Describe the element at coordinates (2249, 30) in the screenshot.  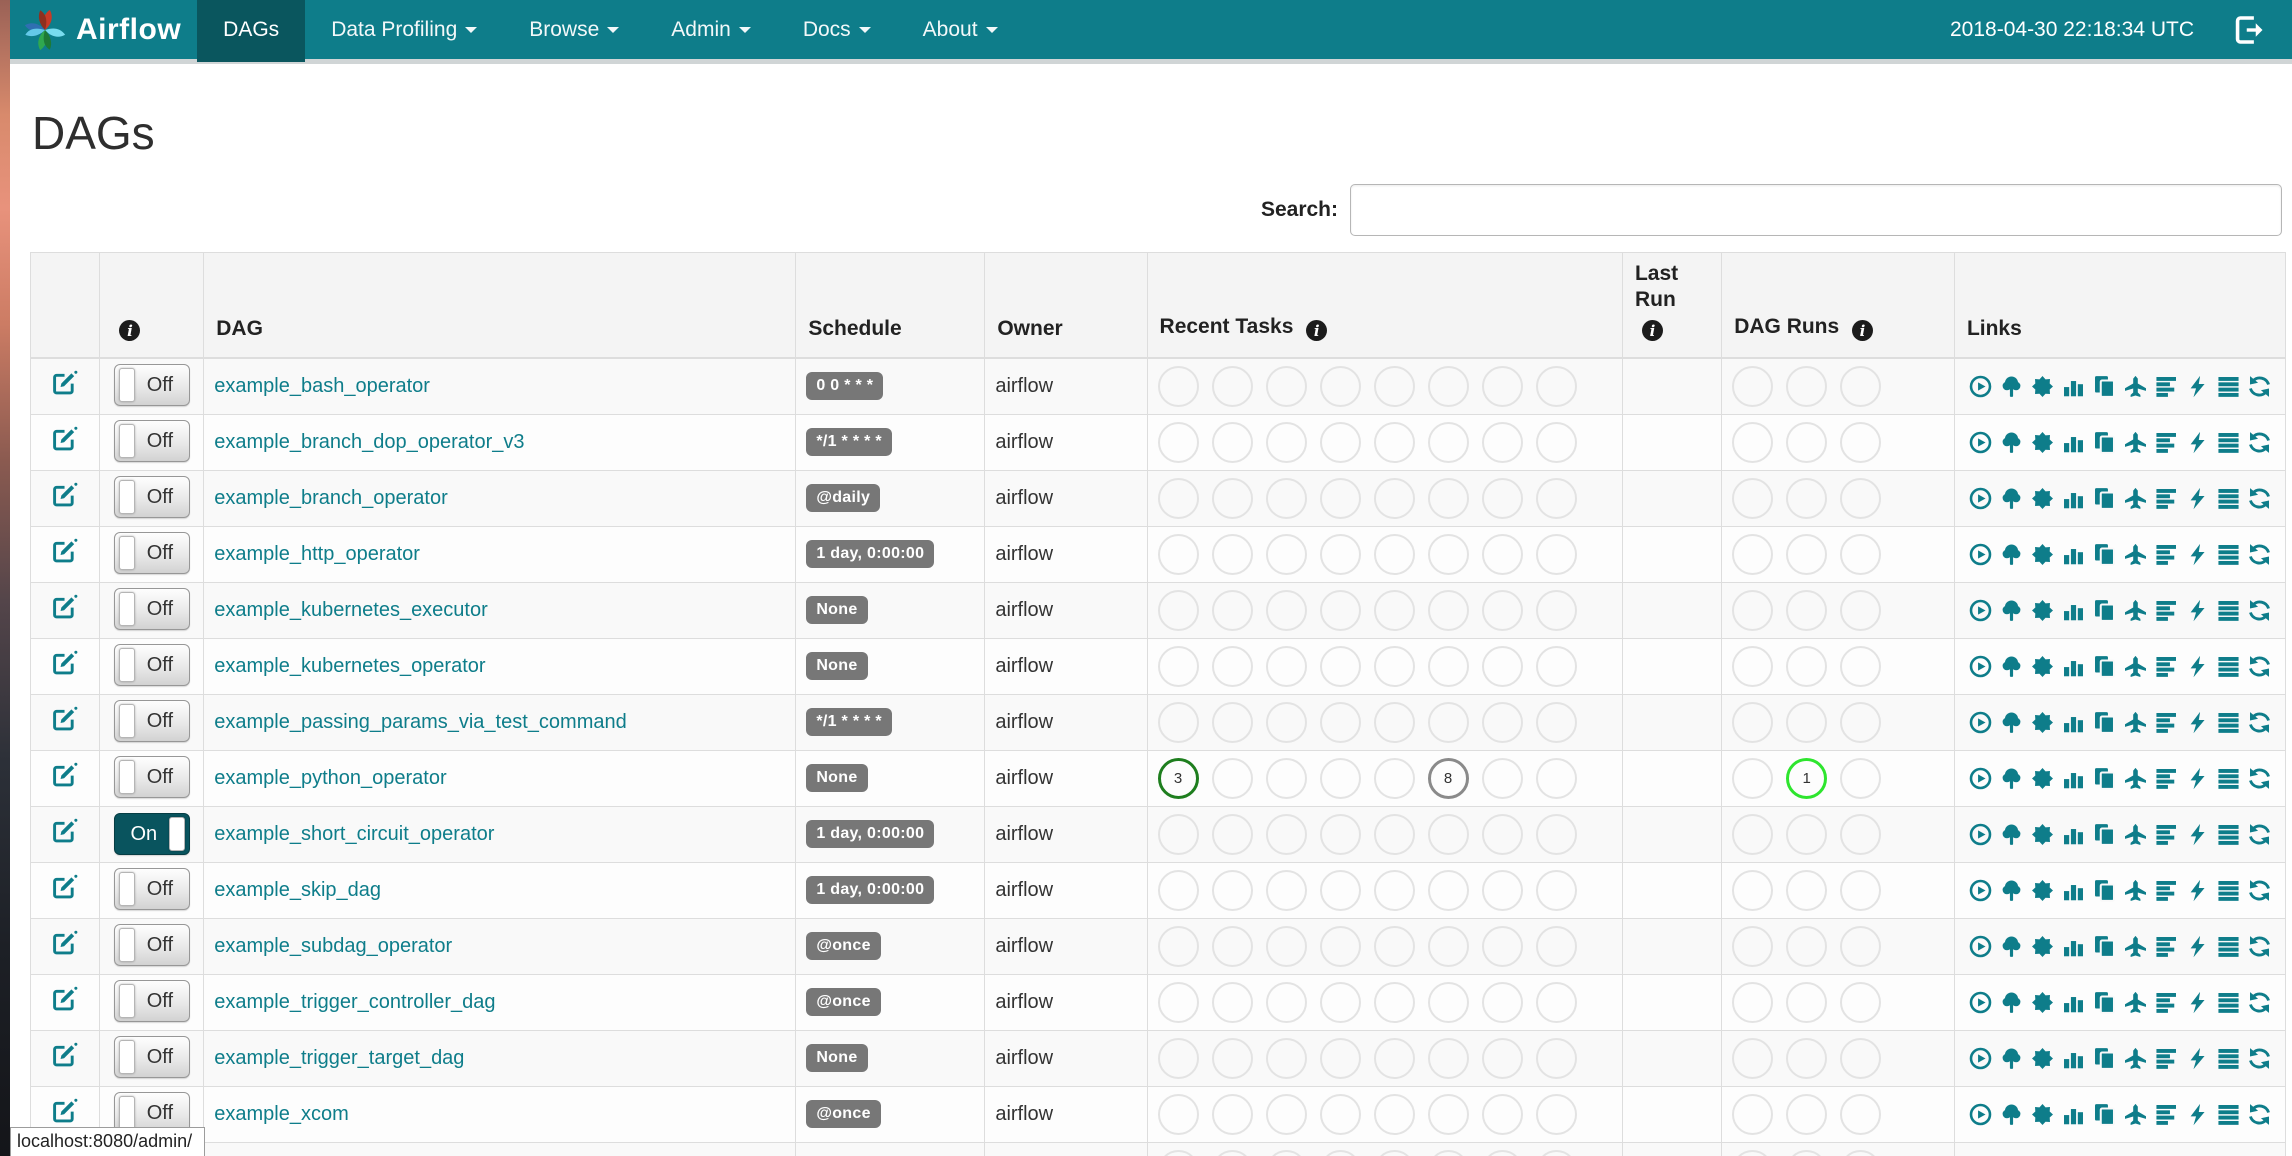
I see `logout-button` at that location.